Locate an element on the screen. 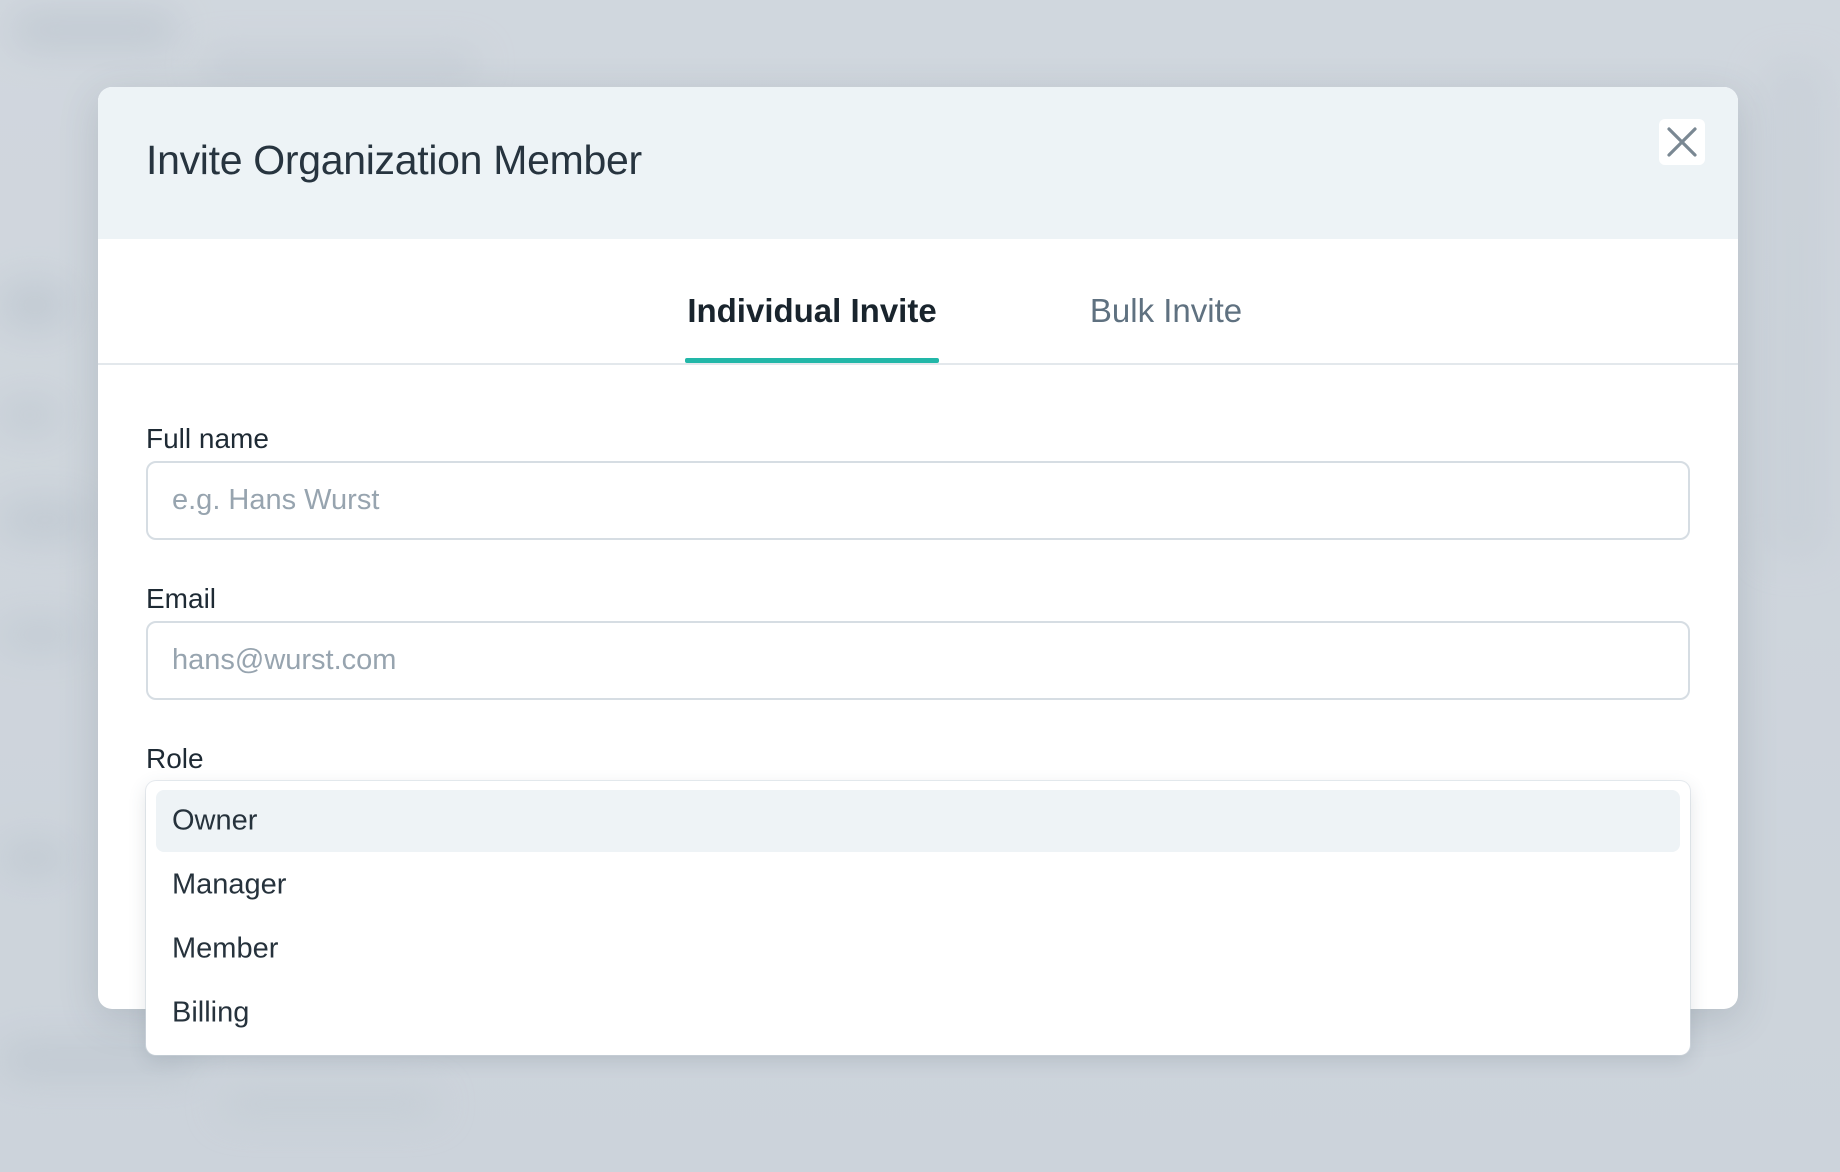 Image resolution: width=1840 pixels, height=1172 pixels. role-label: Role is located at coordinates (175, 758).